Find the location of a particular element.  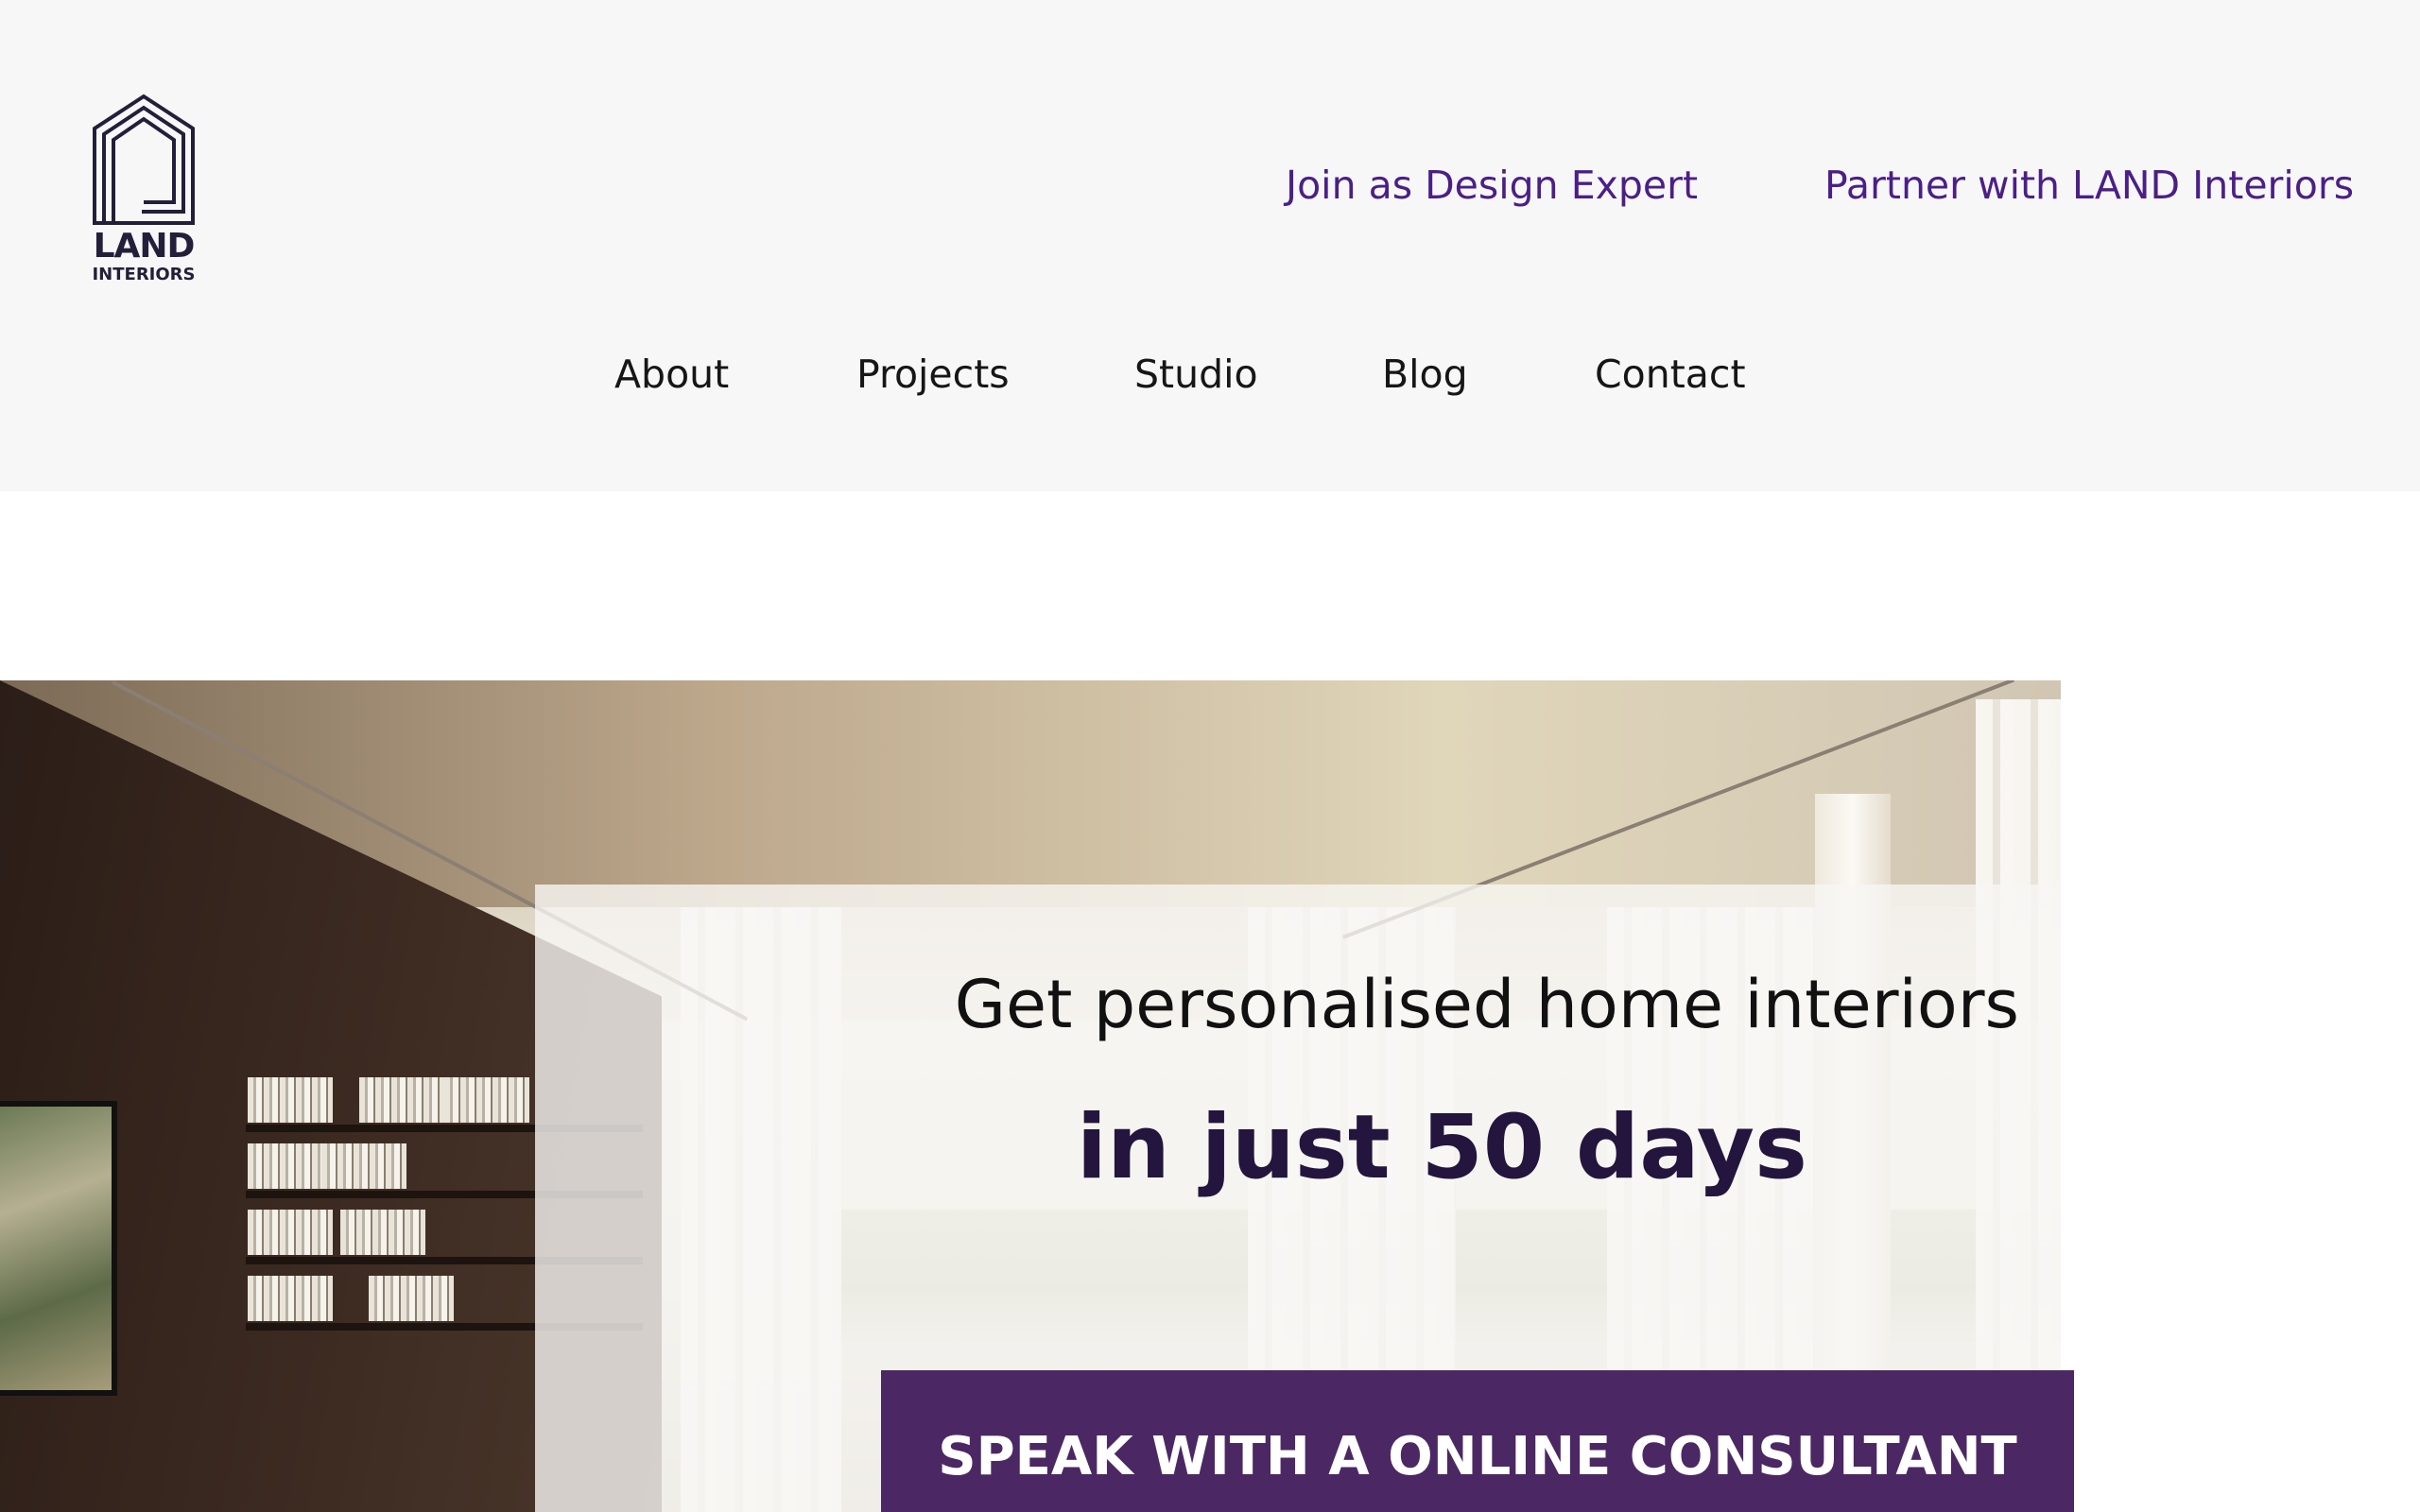

brand-logo: LAND INTERIORS is located at coordinates (144, 190).